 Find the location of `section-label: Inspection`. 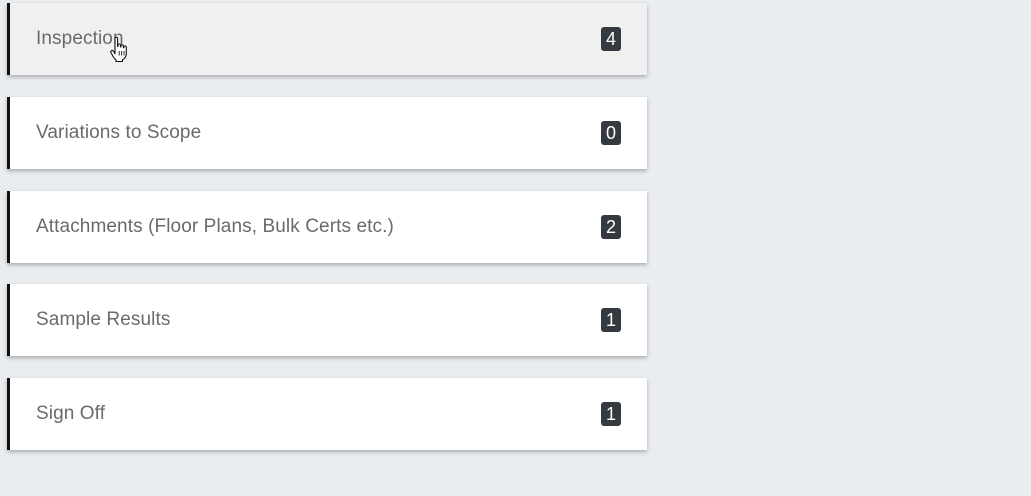

section-label: Inspection is located at coordinates (80, 38).